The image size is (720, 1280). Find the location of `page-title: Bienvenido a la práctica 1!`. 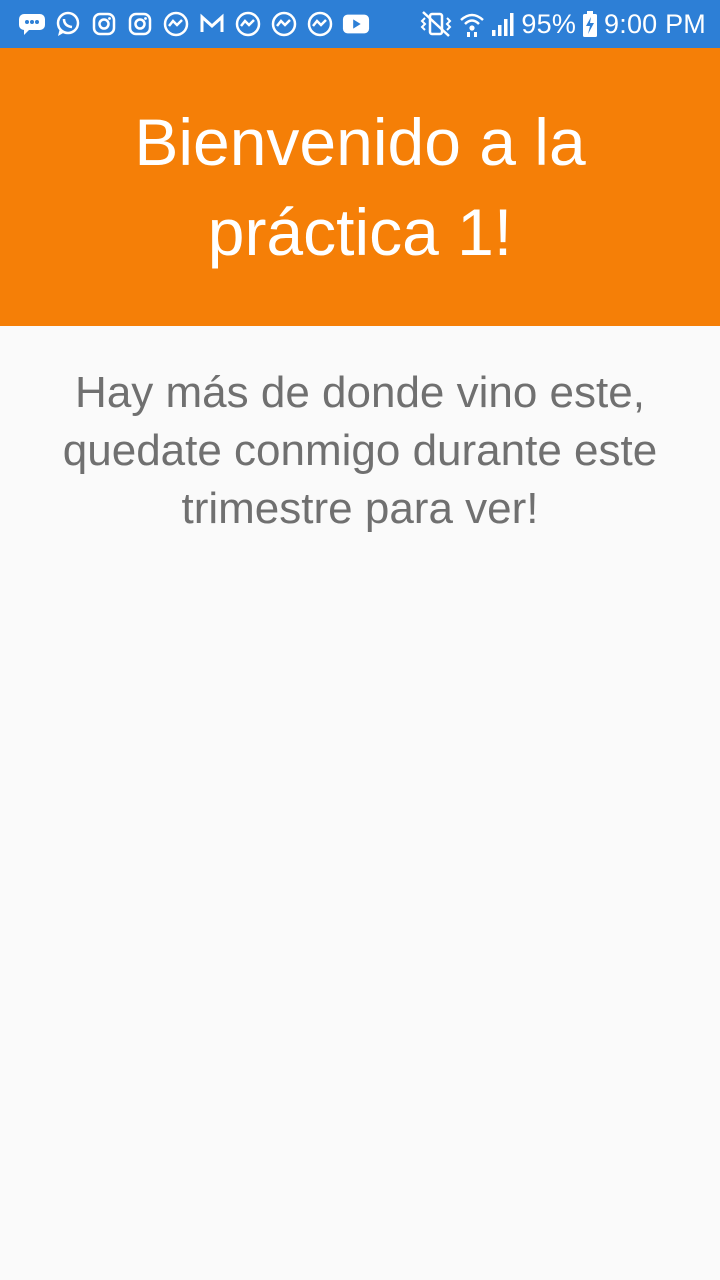

page-title: Bienvenido a la práctica 1! is located at coordinates (360, 187).